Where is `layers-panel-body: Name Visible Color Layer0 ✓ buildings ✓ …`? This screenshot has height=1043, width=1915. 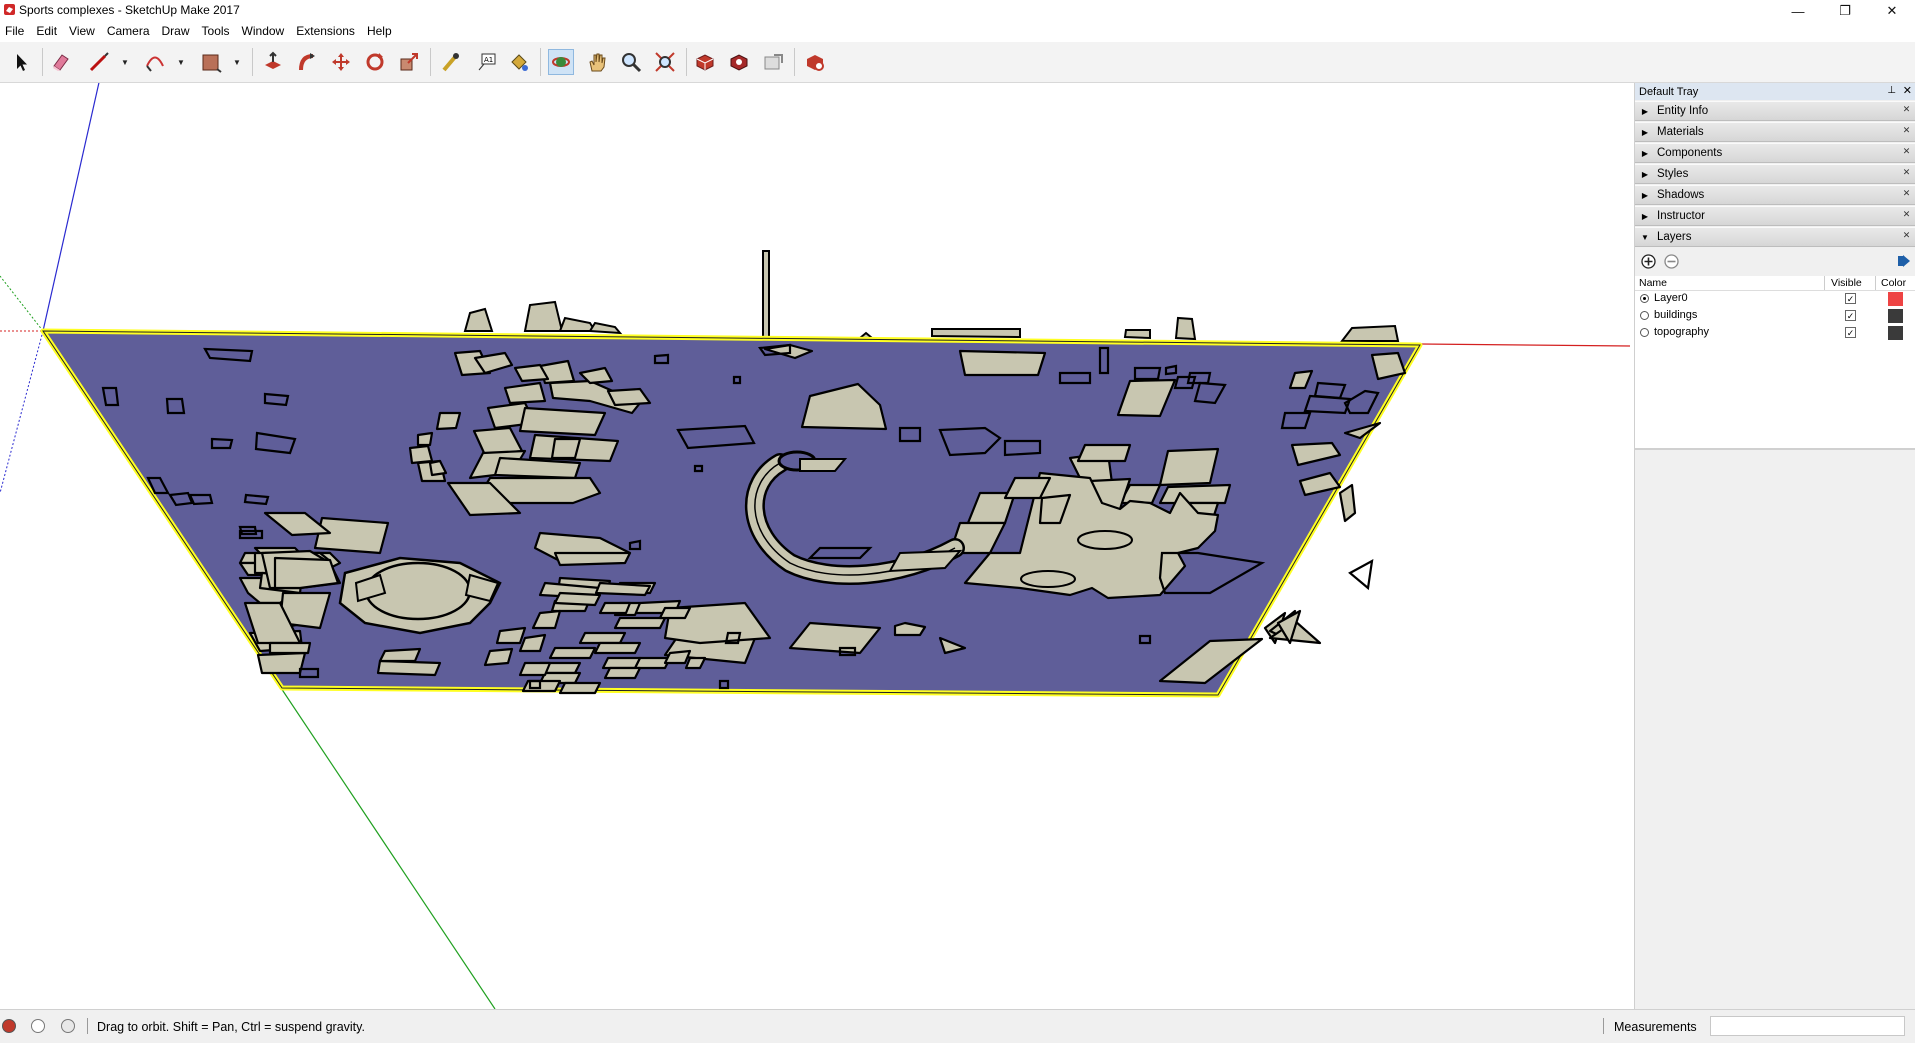
layers-panel-body: Name Visible Color Layer0 ✓ buildings ✓ … is located at coordinates (1775, 349).